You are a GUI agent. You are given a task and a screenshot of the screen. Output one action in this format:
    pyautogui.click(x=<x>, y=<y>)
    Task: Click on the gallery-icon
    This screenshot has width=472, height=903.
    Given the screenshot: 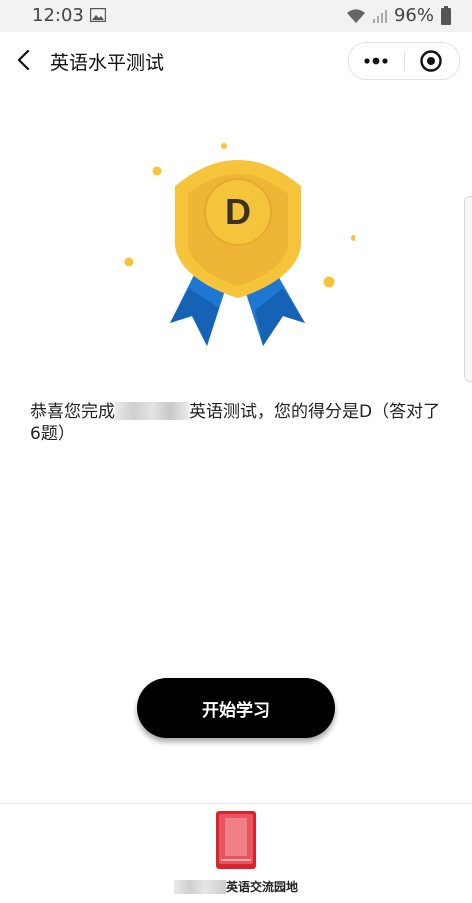 What is the action you would take?
    pyautogui.click(x=98, y=15)
    